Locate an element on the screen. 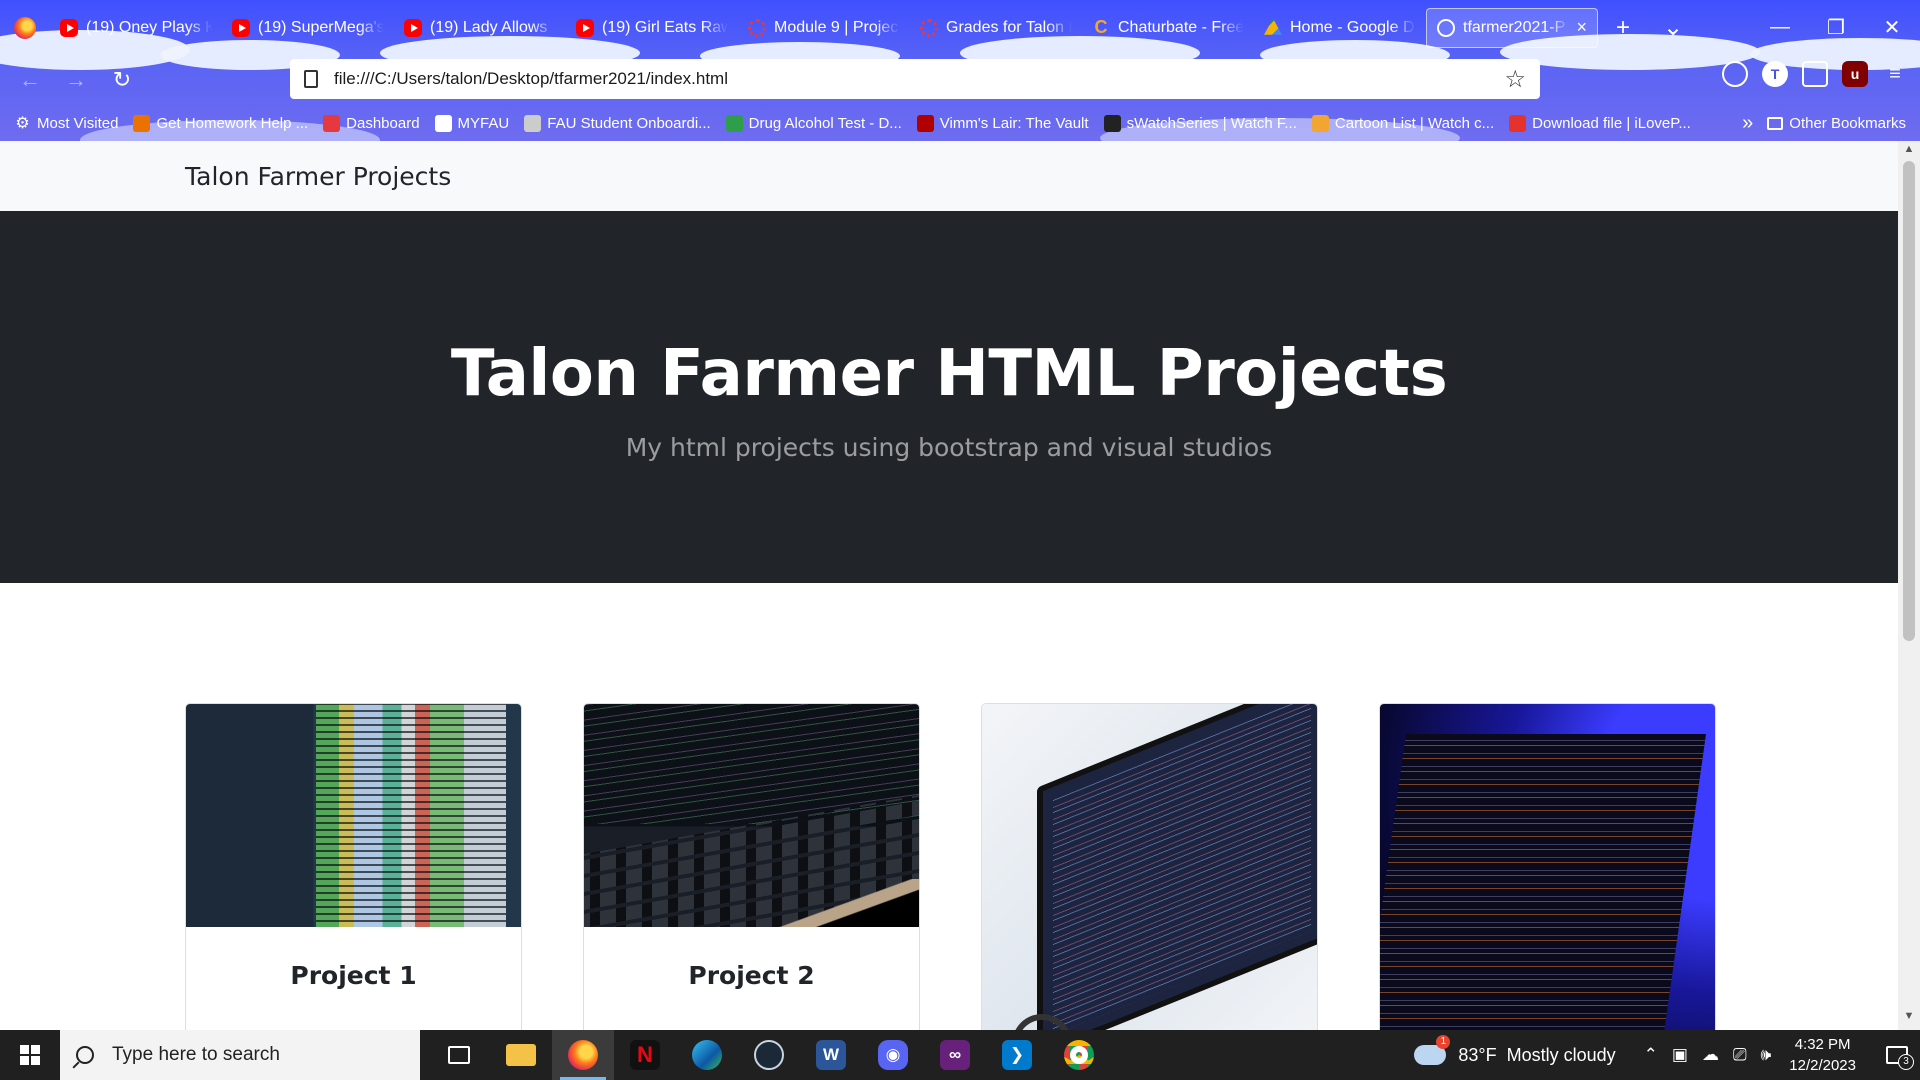 The image size is (1920, 1080). word-icon: W is located at coordinates (831, 1055).